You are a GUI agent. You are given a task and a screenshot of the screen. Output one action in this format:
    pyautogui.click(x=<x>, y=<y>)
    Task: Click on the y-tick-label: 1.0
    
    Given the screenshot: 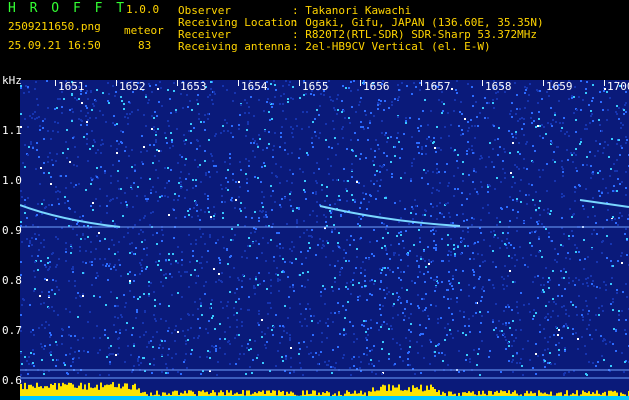 What is the action you would take?
    pyautogui.click(x=12, y=180)
    